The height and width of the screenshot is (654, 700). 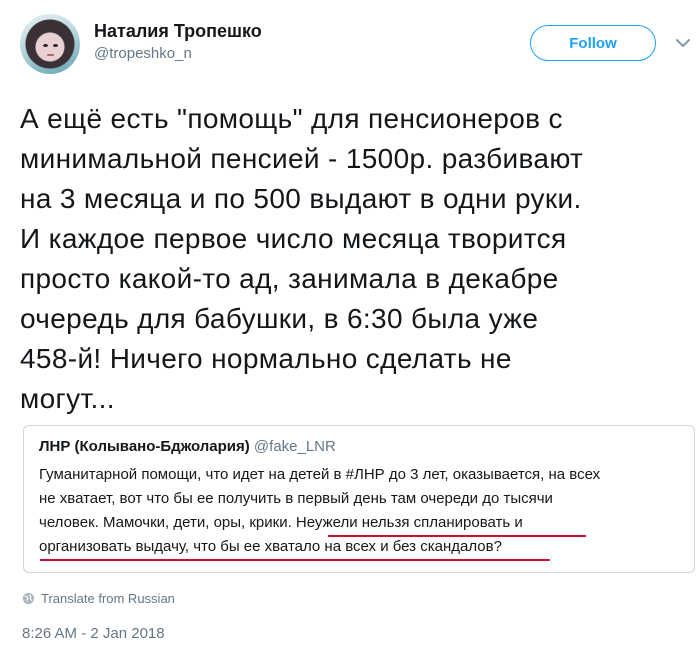 I want to click on quoted-author-handle: @fake_LNR, so click(x=294, y=446).